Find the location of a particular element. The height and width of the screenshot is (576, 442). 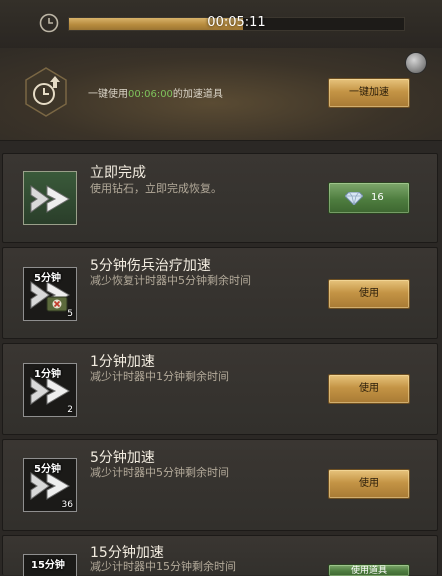

item-count: 2 is located at coordinates (70, 410).